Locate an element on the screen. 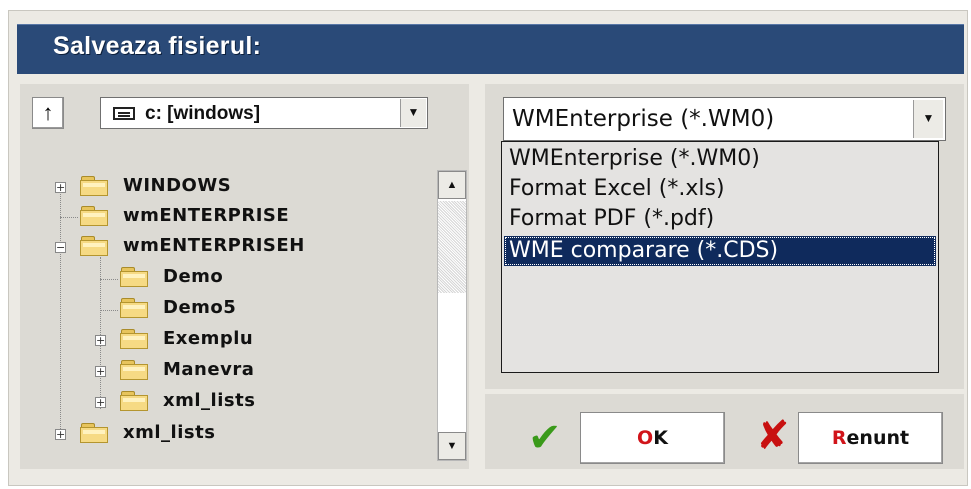 The width and height of the screenshot is (971, 489). tree-item: + Exemplu is located at coordinates (240, 341).